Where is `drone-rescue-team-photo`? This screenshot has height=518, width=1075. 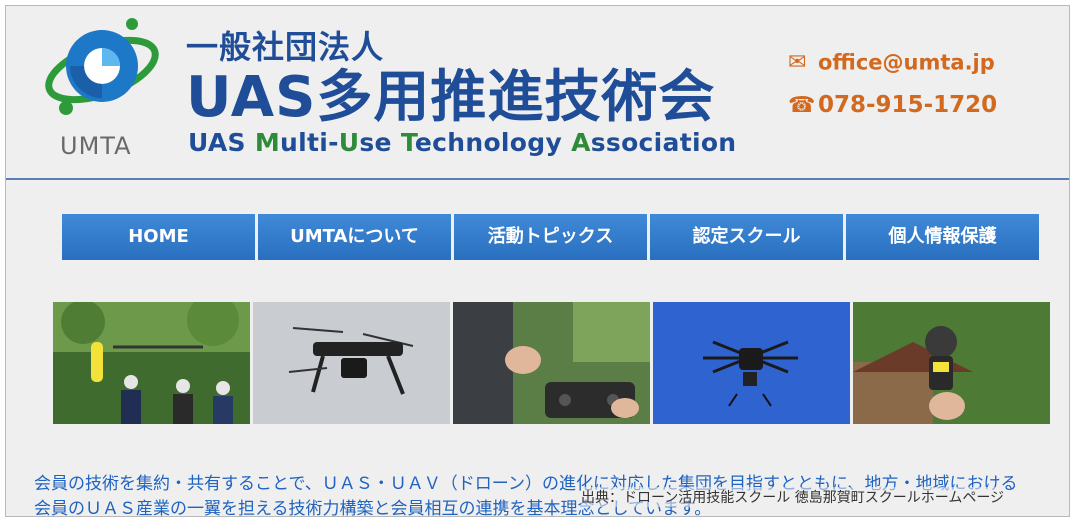 drone-rescue-team-photo is located at coordinates (151, 363).